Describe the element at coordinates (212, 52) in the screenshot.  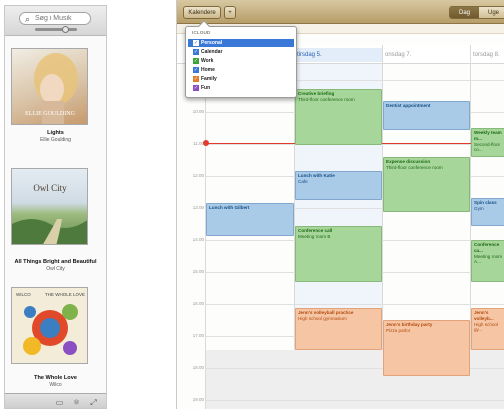
I see `calendar-name: Calendar` at that location.